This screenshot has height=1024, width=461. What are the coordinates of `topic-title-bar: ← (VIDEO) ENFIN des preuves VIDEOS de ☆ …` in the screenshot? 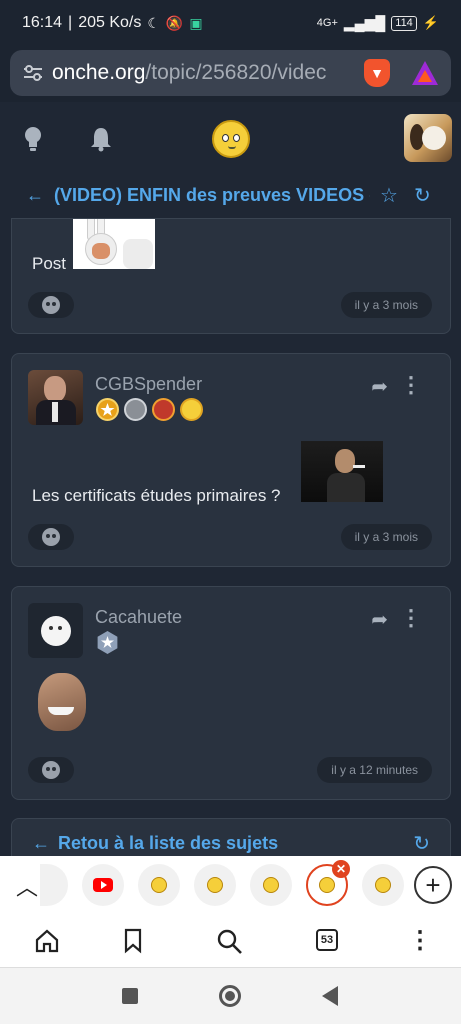 It's located at (230, 195).